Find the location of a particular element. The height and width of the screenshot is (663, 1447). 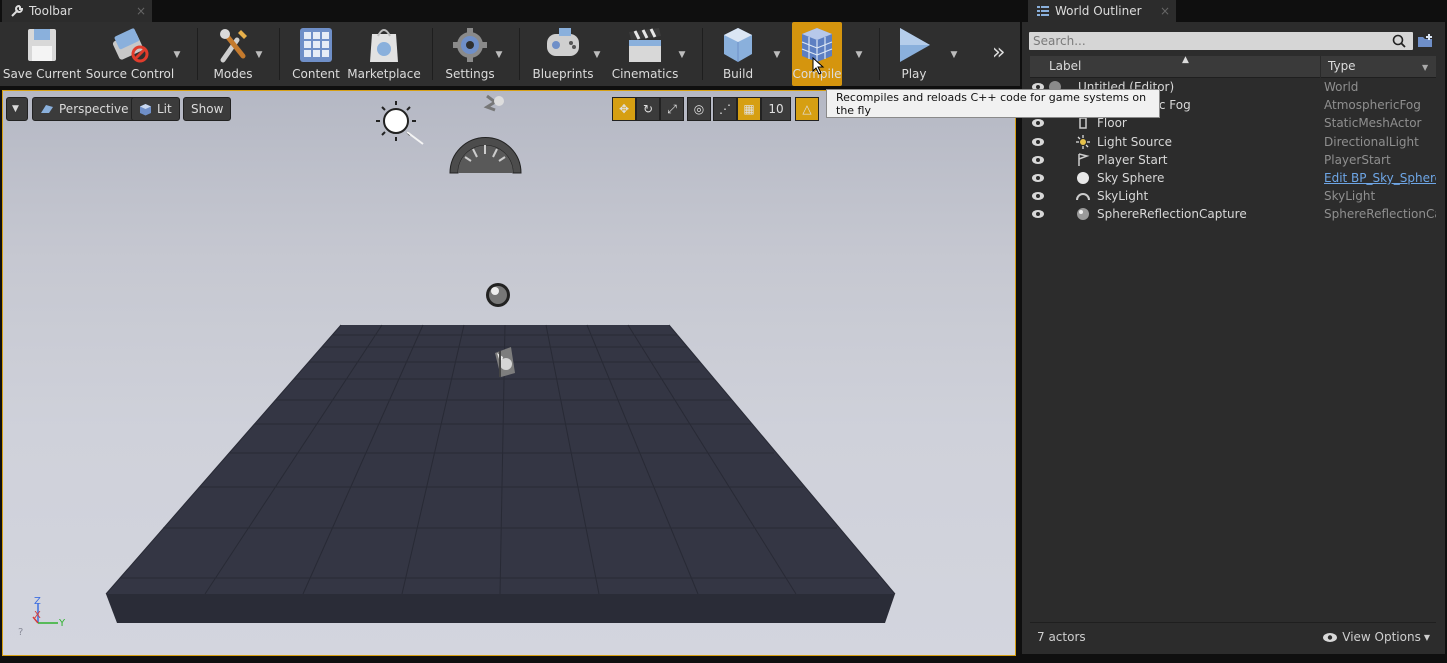

outliner-icon is located at coordinates (1043, 11).